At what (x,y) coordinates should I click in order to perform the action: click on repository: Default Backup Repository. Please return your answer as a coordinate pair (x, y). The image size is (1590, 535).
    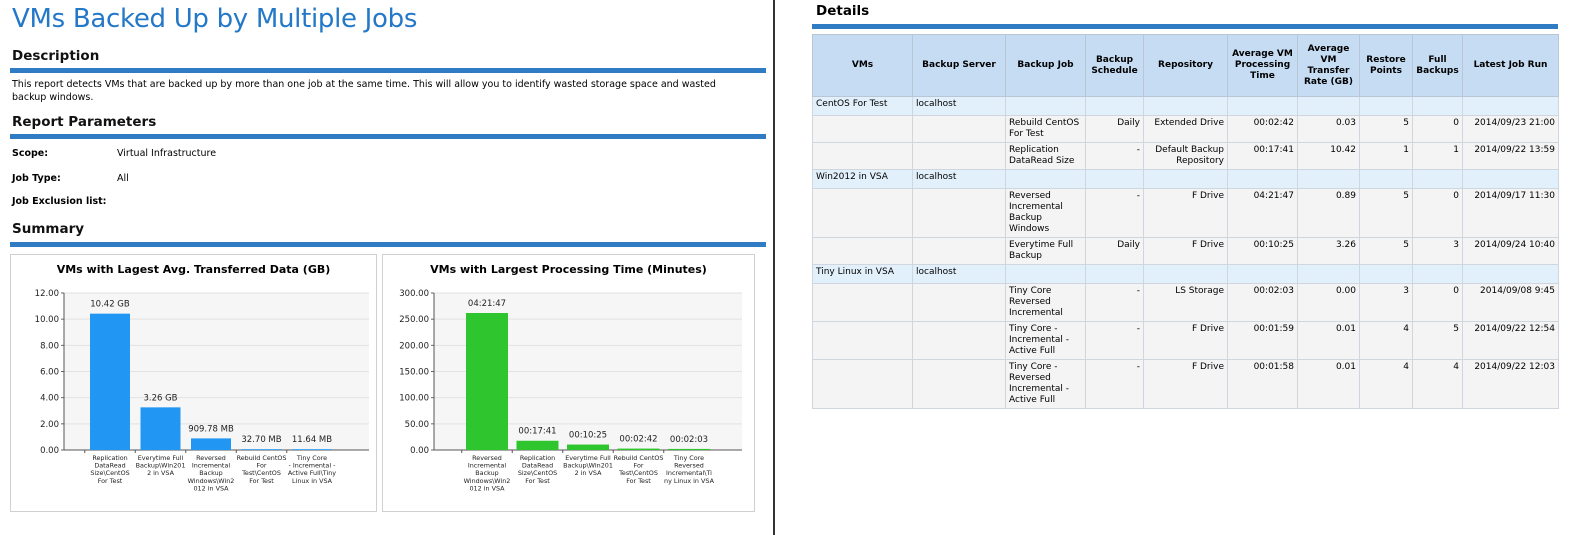
    Looking at the image, I should click on (1185, 156).